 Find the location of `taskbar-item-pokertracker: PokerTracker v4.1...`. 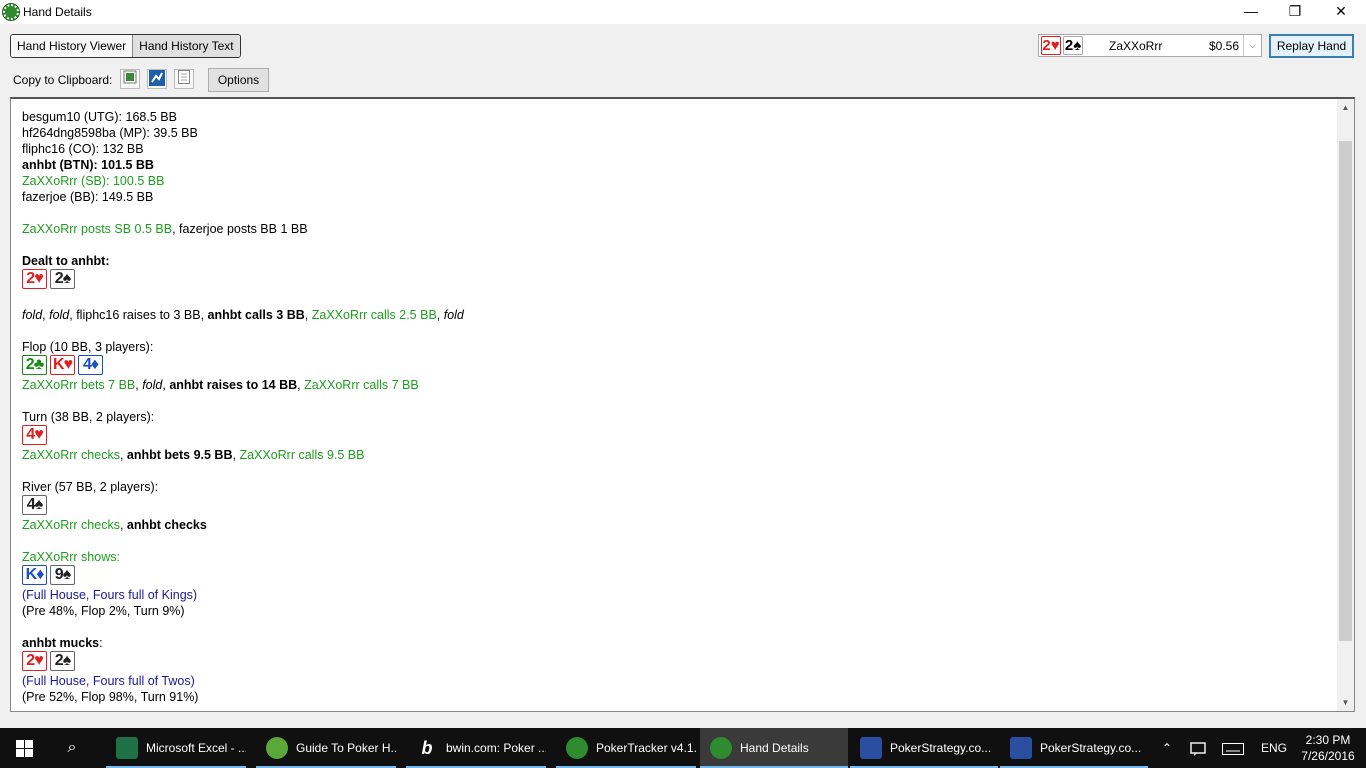

taskbar-item-pokertracker: PokerTracker v4.1... is located at coordinates (626, 748).